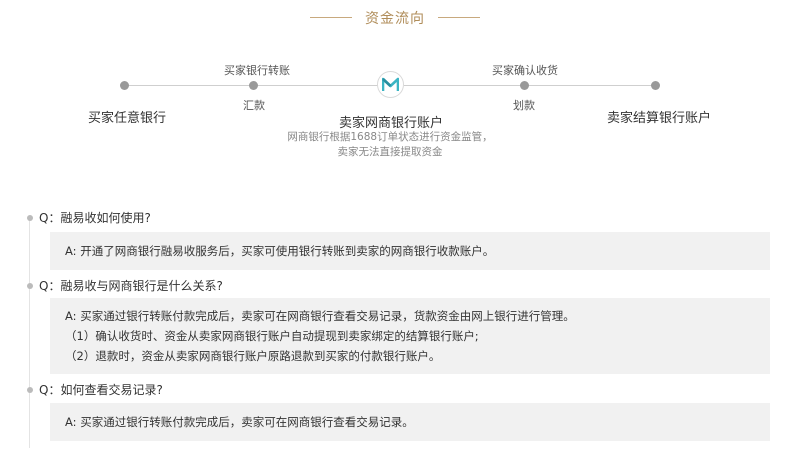 This screenshot has width=790, height=453. Describe the element at coordinates (280, 251) in the screenshot. I see `faq-answer-1-line1: A: 开通了网商银行融易收服务后，买家可使用银行转账到卖家的网商银行收款账户。` at that location.